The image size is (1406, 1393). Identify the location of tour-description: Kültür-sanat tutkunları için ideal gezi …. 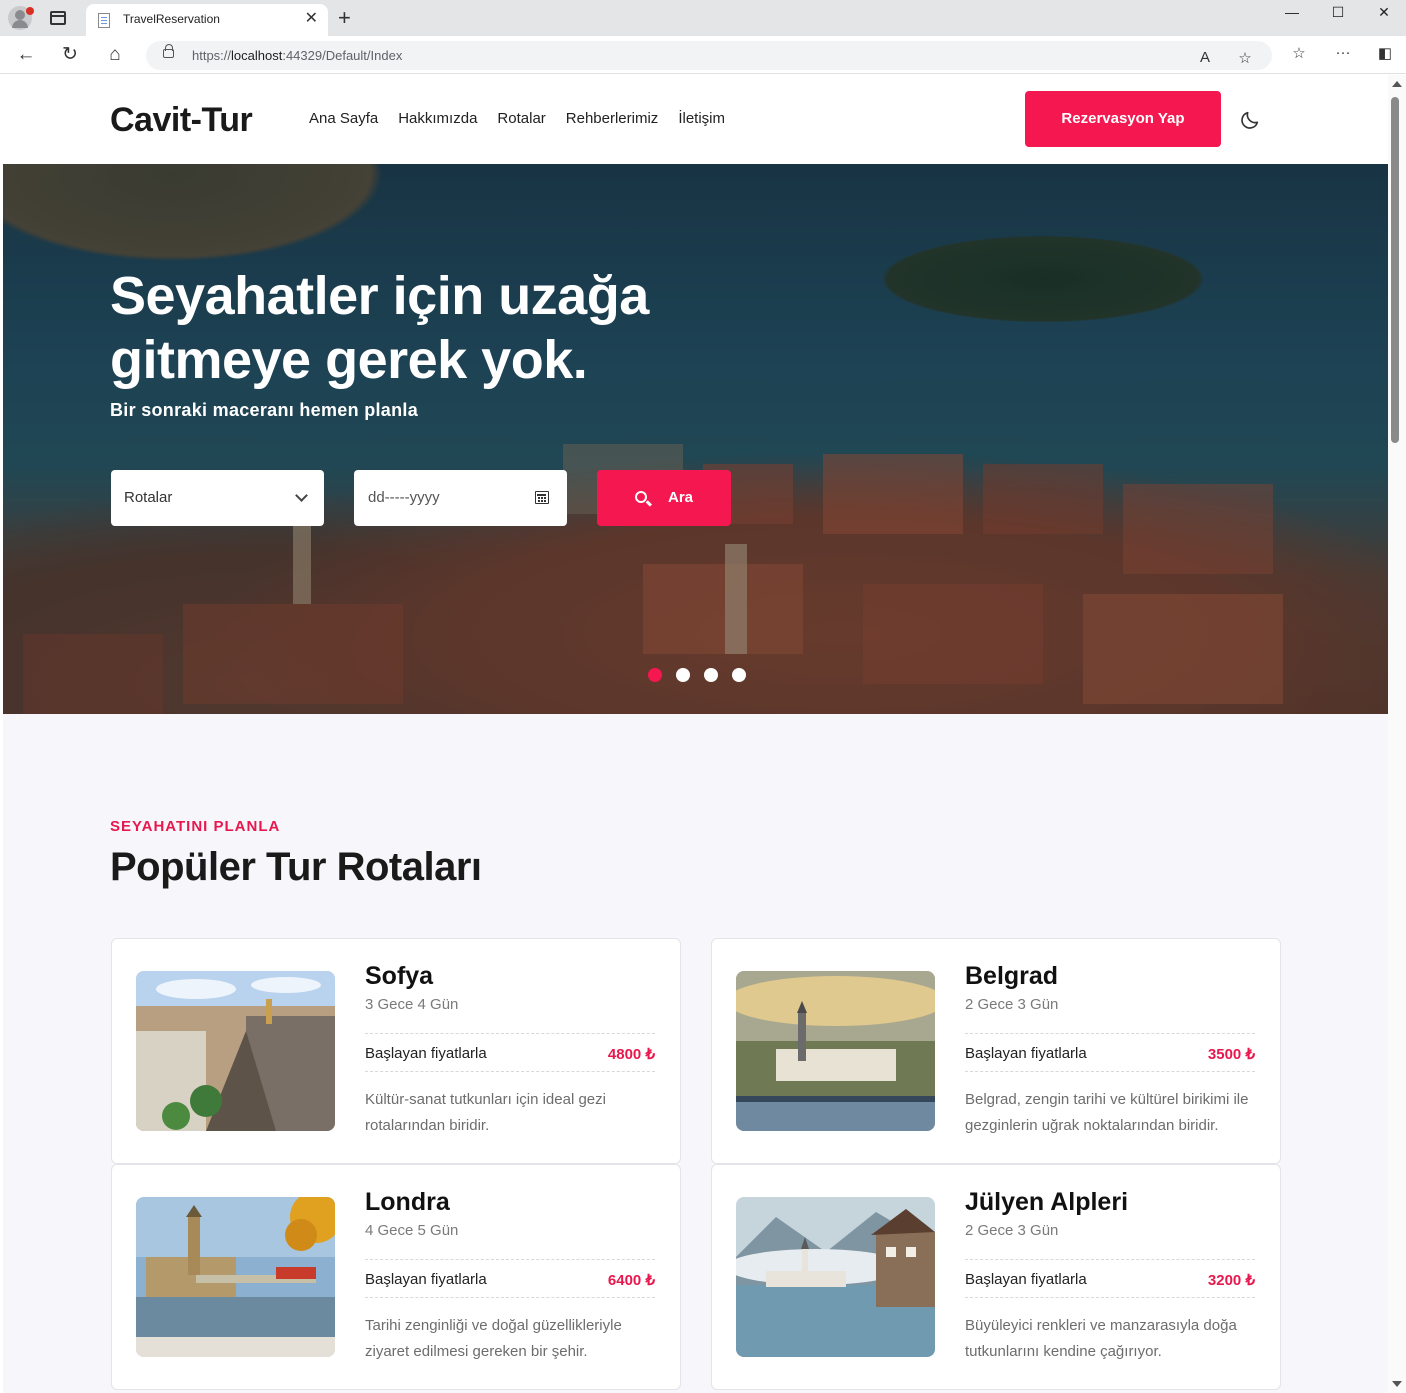
(485, 1112).